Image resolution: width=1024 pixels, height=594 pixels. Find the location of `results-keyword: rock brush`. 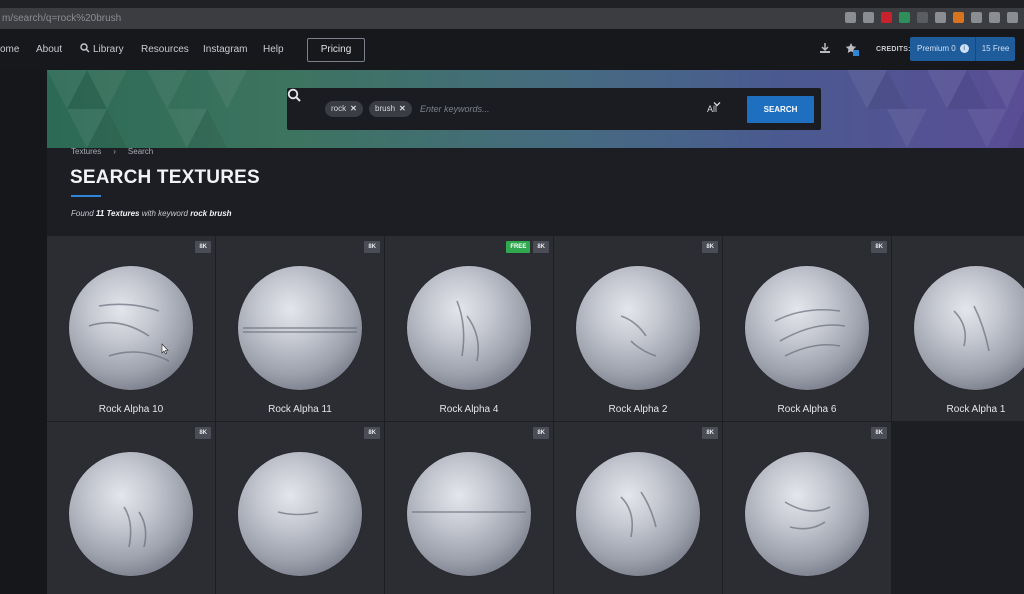

results-keyword: rock brush is located at coordinates (211, 213).